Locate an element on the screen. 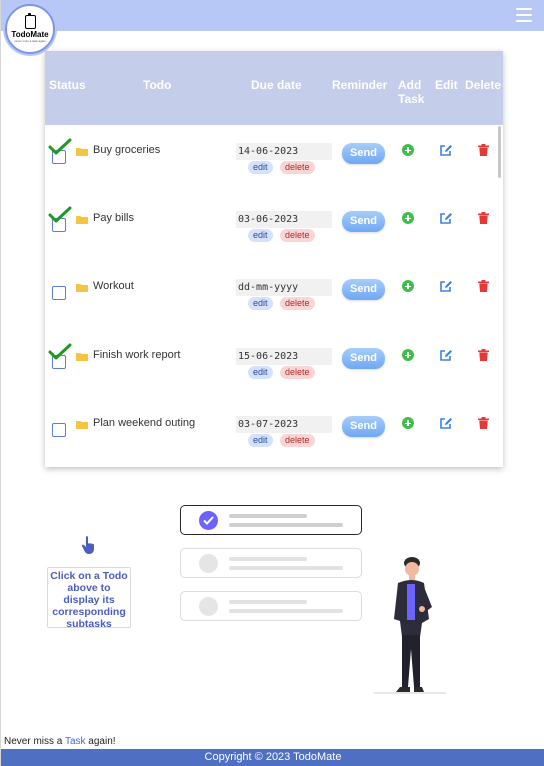 The width and height of the screenshot is (544, 766). footer-copyright: Copyright © 2023 TodoMate is located at coordinates (272, 757).